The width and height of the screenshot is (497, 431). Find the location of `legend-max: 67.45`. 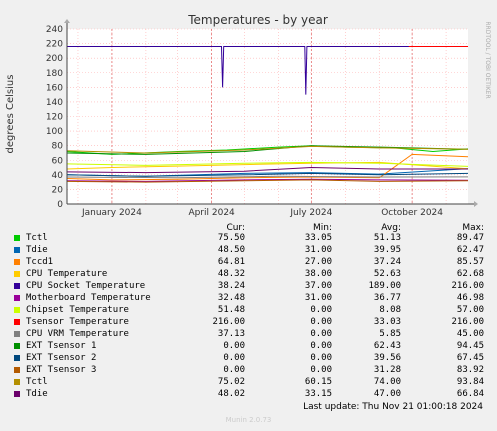

legend-max: 67.45 is located at coordinates (470, 358).